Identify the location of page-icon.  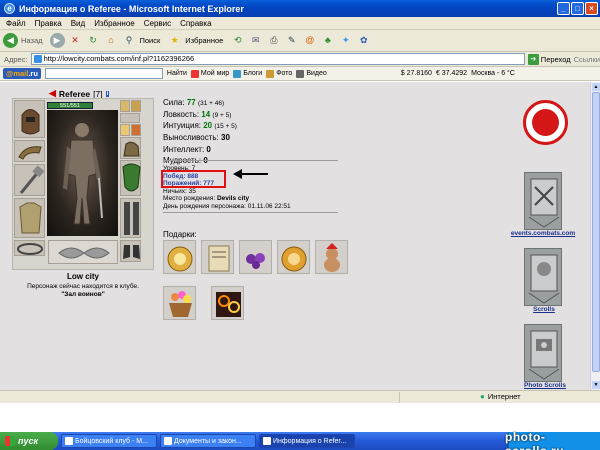
(37, 59).